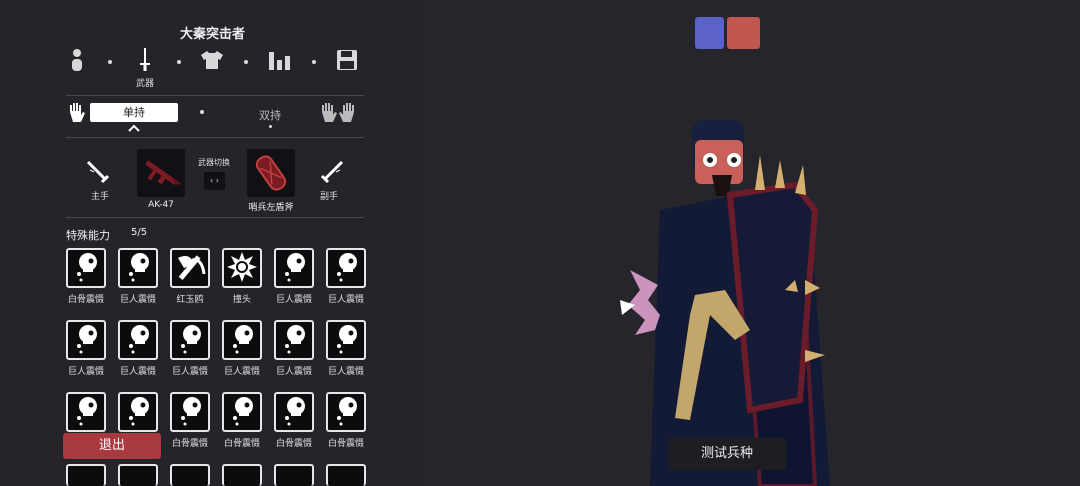 This screenshot has height=486, width=1080. Describe the element at coordinates (212, 34) in the screenshot. I see `unit-name-title: 大秦突击者` at that location.